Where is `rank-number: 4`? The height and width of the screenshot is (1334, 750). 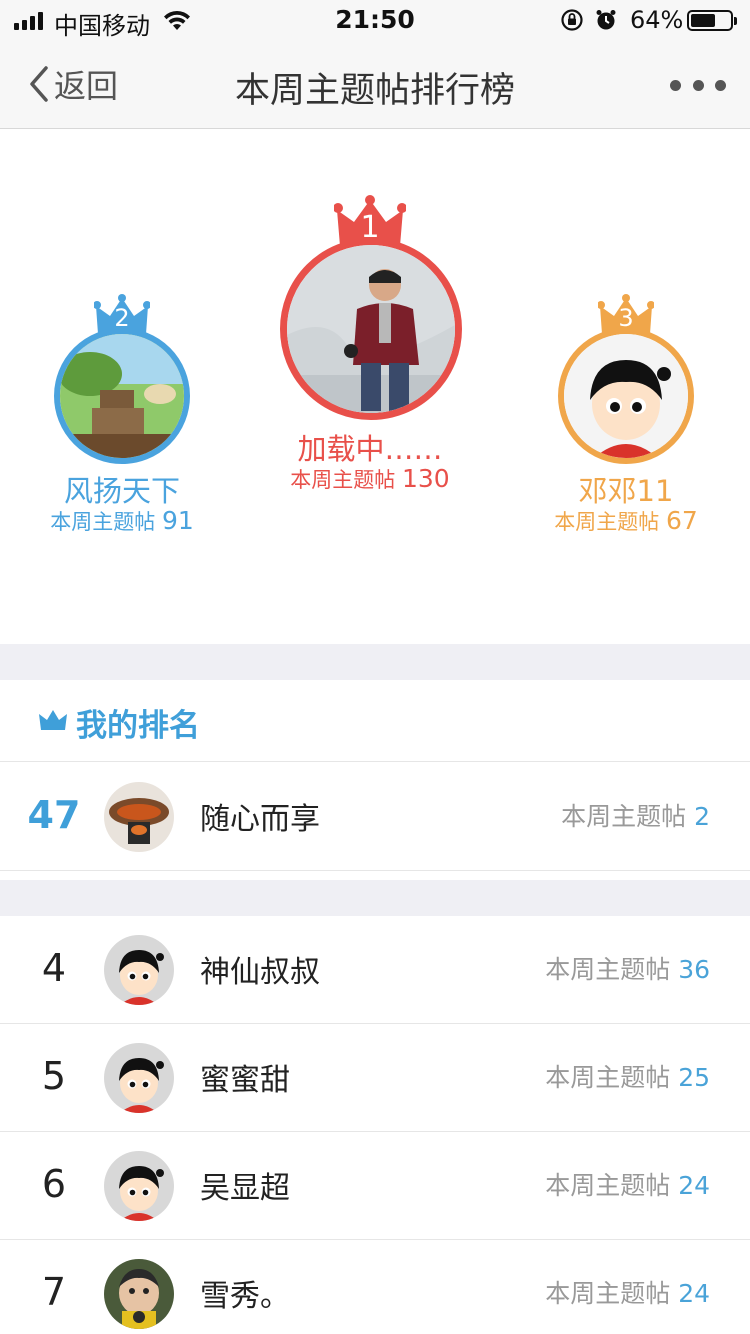
rank-number: 4 is located at coordinates (54, 968).